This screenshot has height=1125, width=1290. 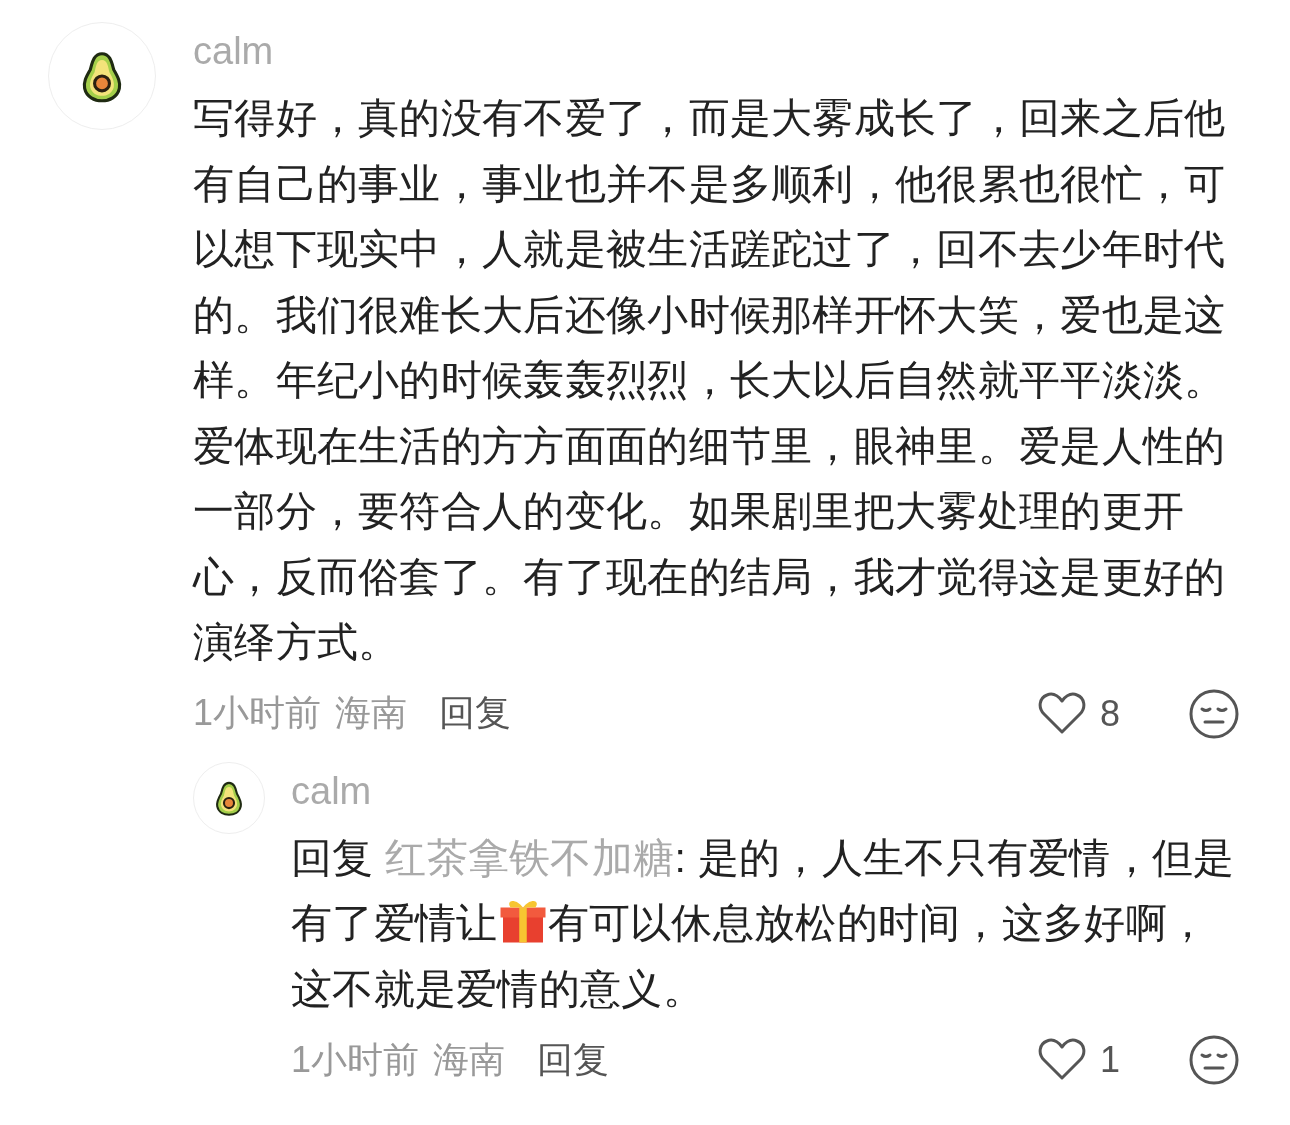 What do you see at coordinates (763, 923) in the screenshot?
I see `reply-text: 回复 红茶拿铁不加糖: 是的，人生不只有爱情，但是有了爱情让 有可以休息放松的时间，这多好啊，这不就是爱情的意义。` at bounding box center [763, 923].